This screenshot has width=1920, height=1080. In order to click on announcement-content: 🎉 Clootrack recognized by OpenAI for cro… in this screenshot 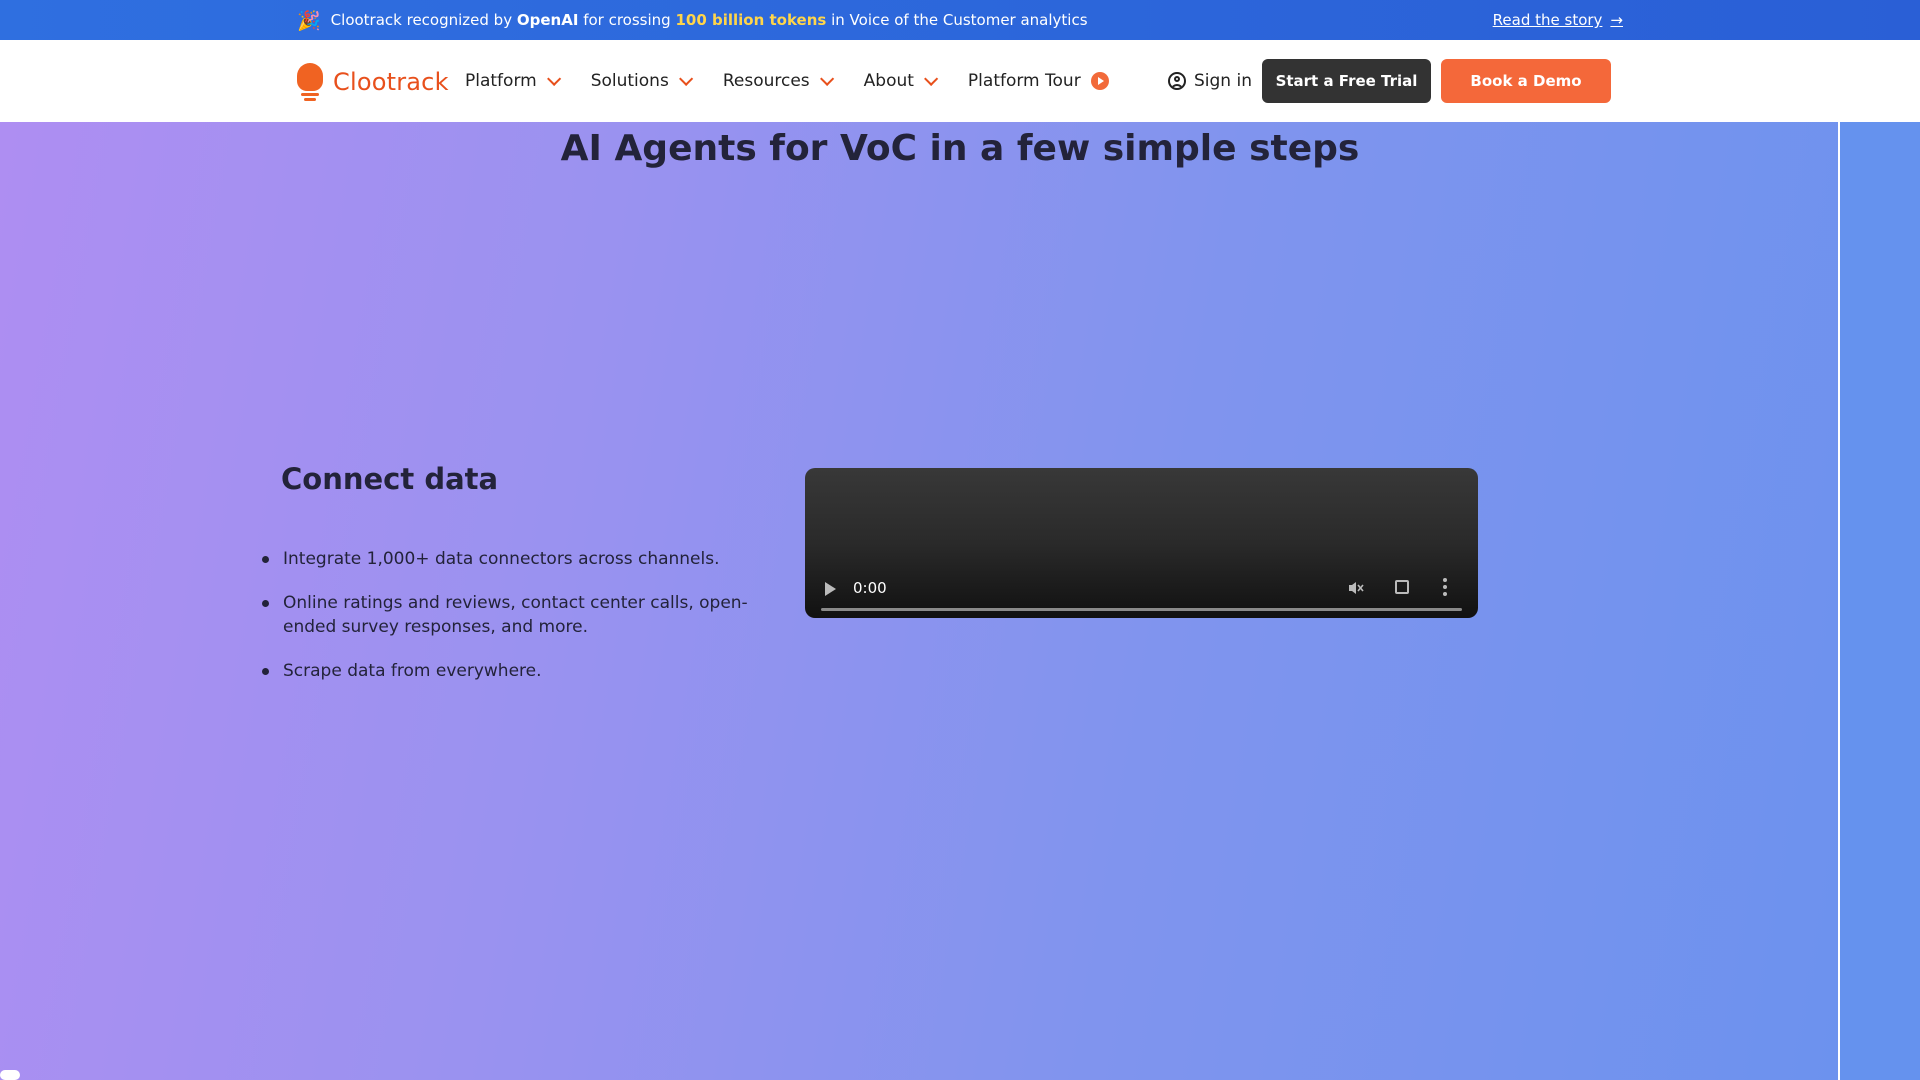, I will do `click(692, 20)`.